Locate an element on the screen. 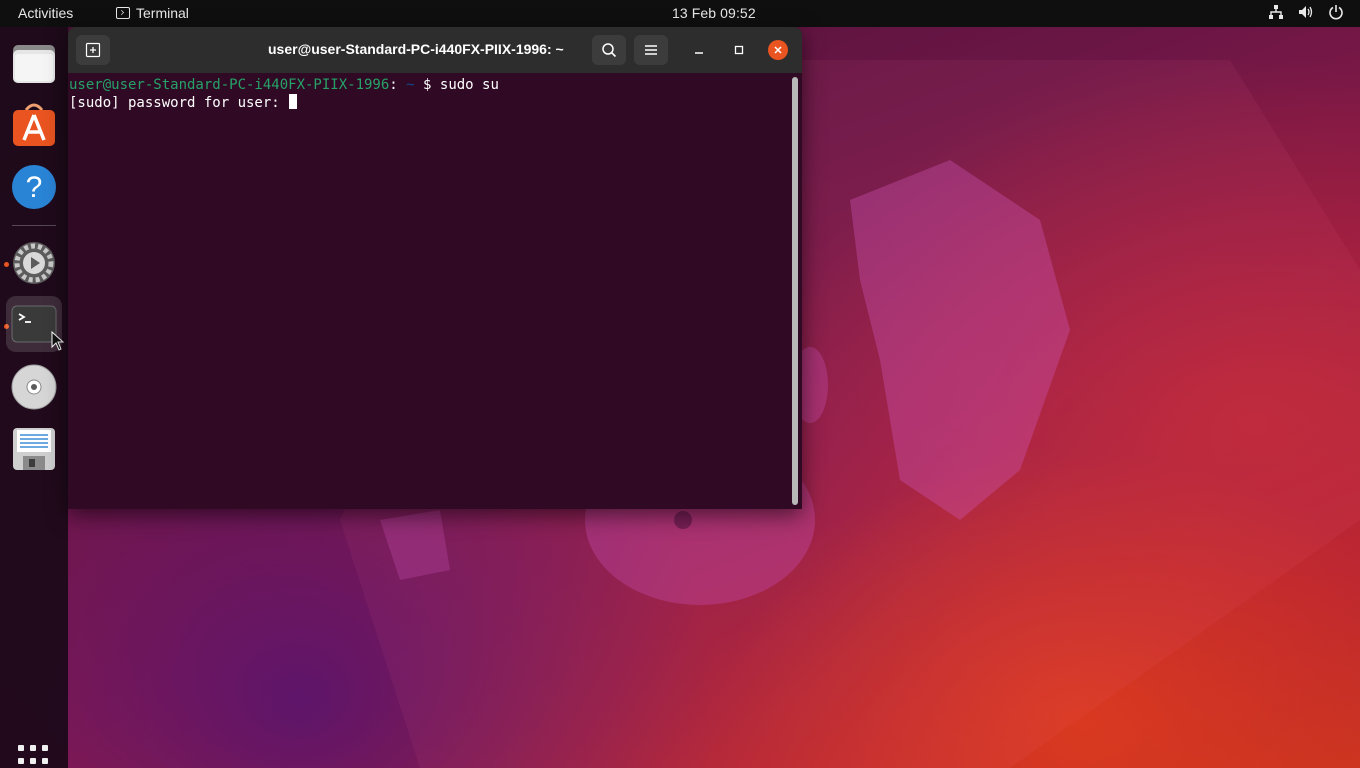  clock: 13 Feb 09:52 is located at coordinates (714, 13).